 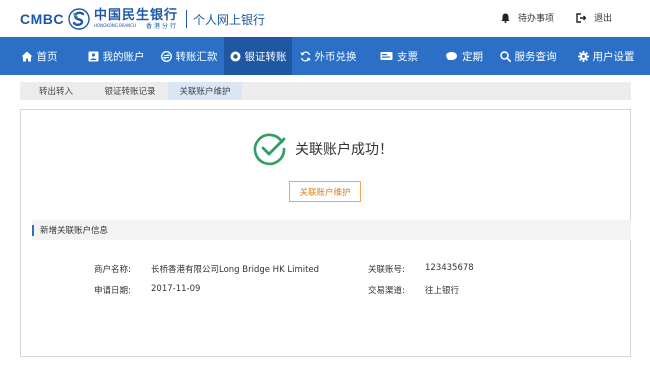 What do you see at coordinates (442, 291) in the screenshot?
I see `channel-value: 往上银行` at bounding box center [442, 291].